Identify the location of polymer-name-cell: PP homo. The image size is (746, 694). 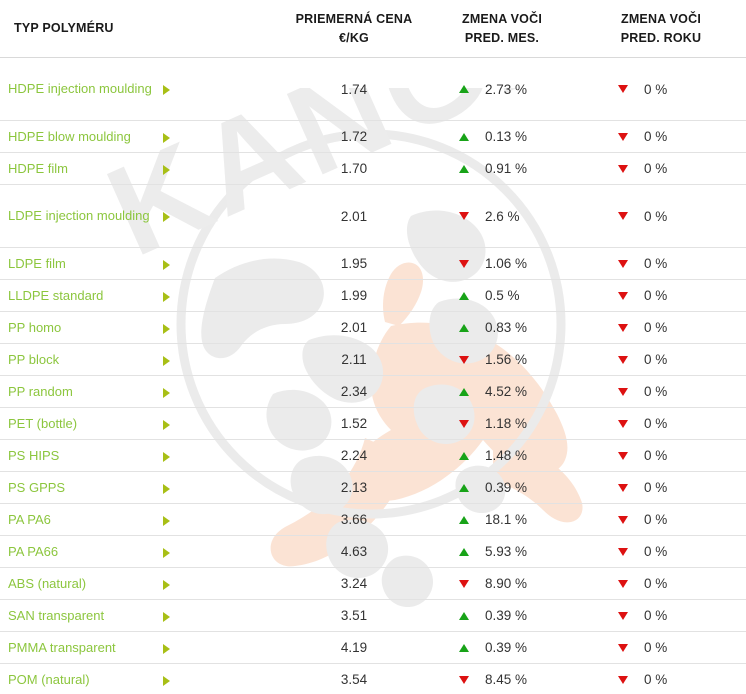
(77, 327).